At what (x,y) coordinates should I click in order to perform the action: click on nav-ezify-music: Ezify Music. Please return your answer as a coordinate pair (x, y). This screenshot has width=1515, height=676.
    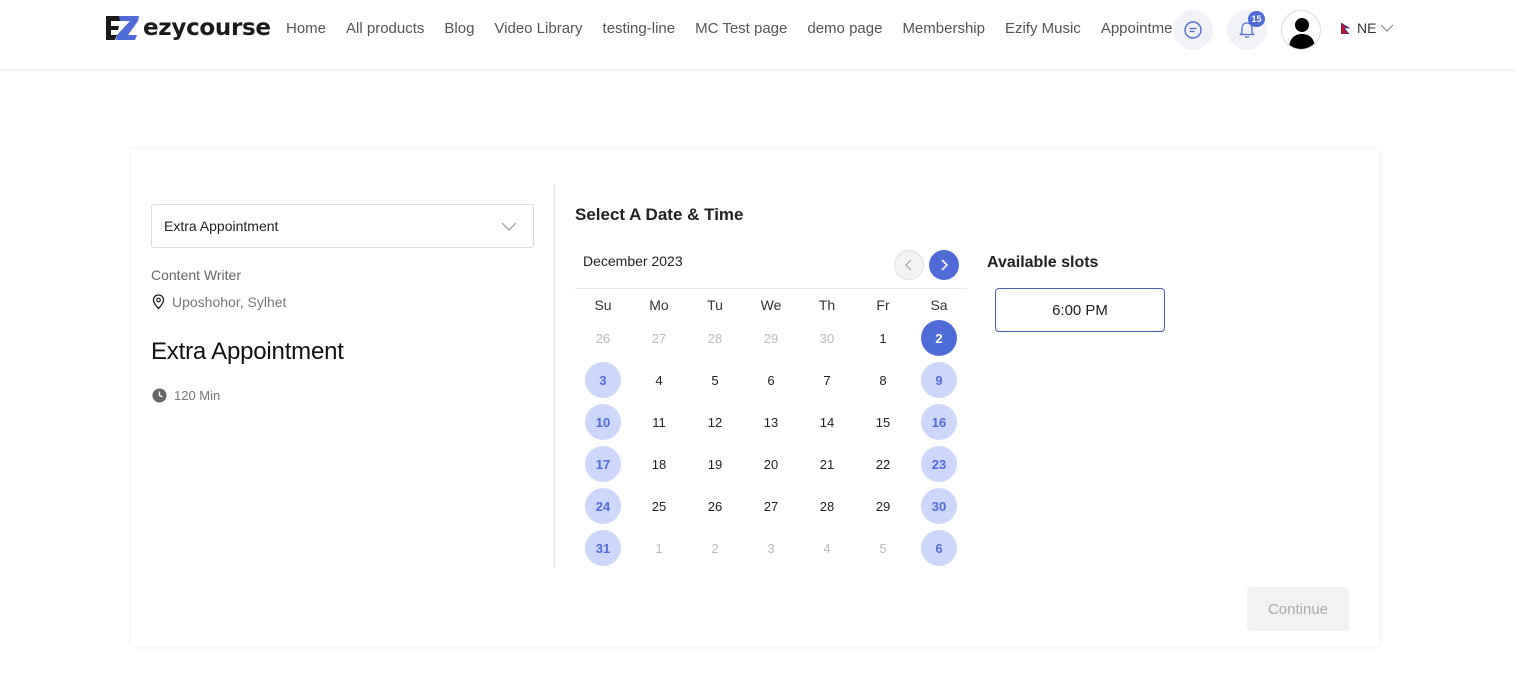
    Looking at the image, I should click on (1043, 28).